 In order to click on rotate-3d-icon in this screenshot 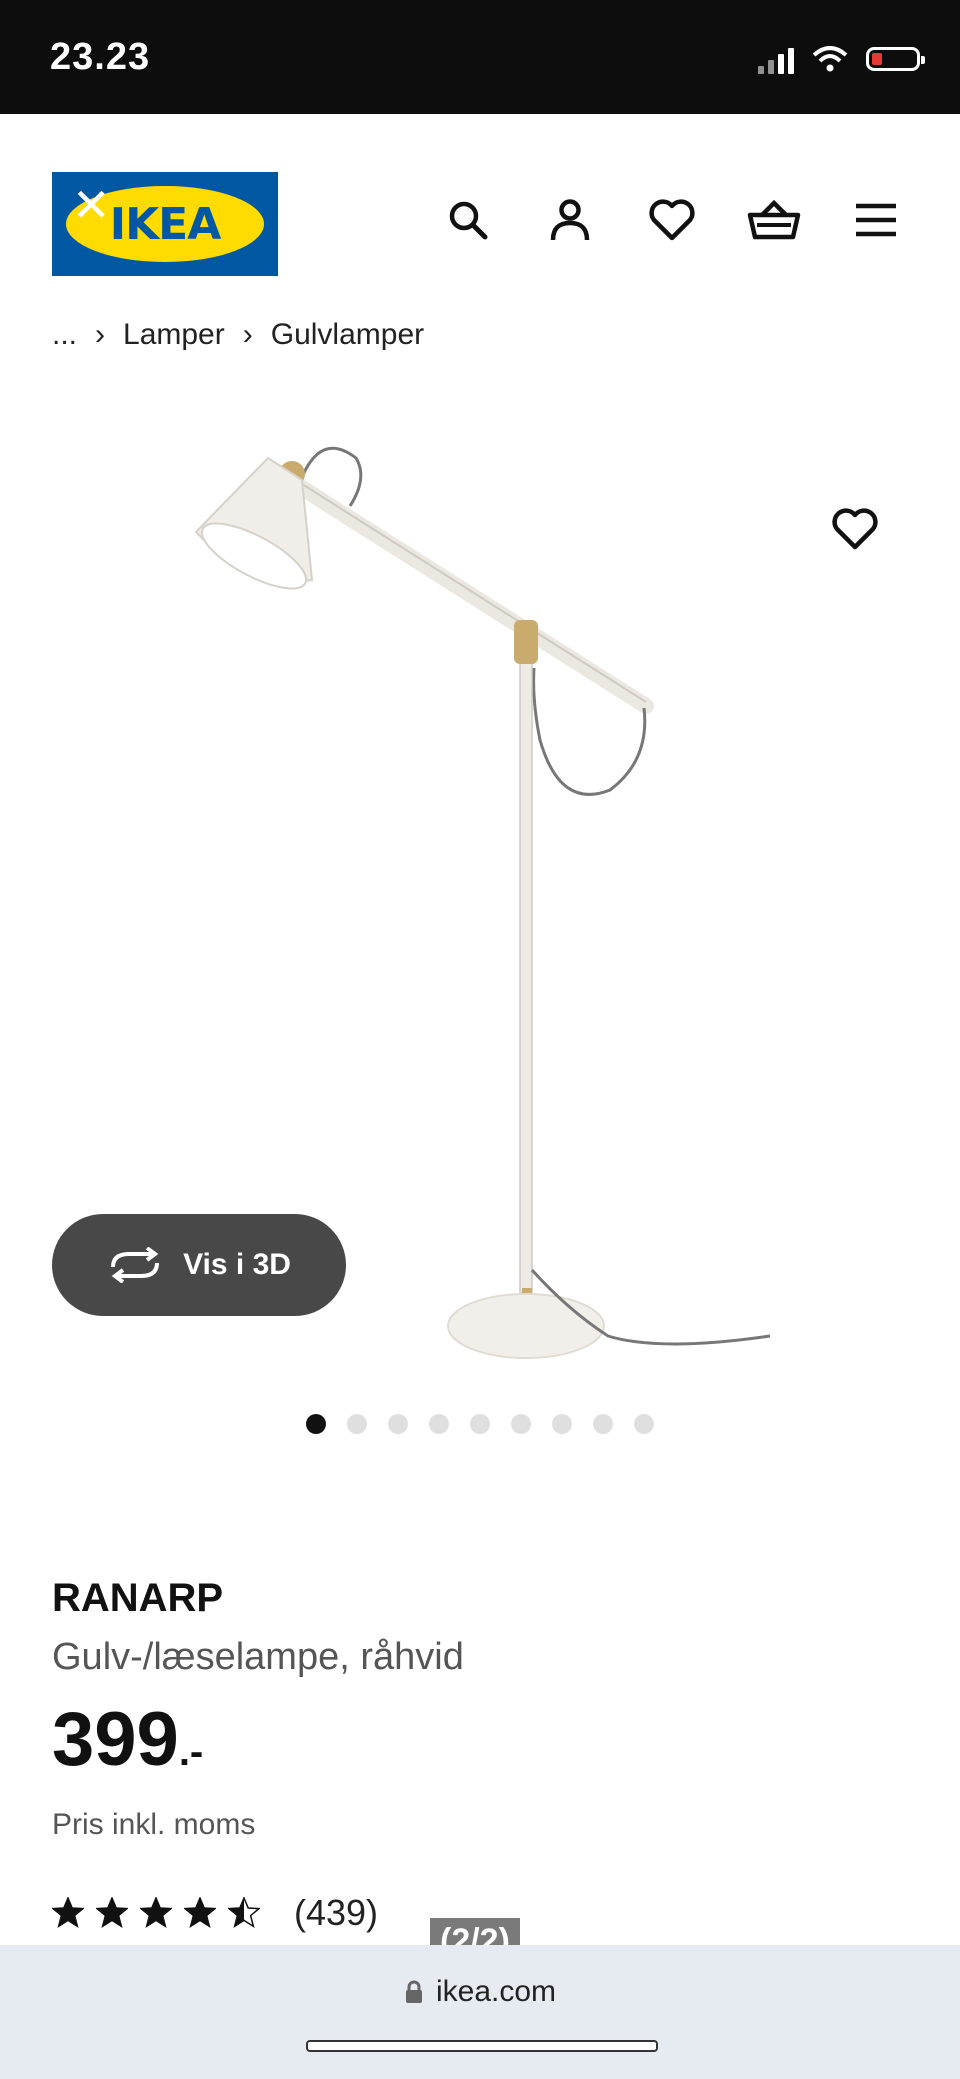, I will do `click(135, 1265)`.